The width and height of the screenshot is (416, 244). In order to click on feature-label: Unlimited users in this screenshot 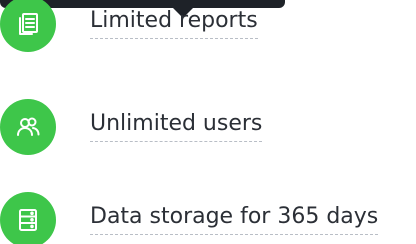, I will do `click(176, 126)`.